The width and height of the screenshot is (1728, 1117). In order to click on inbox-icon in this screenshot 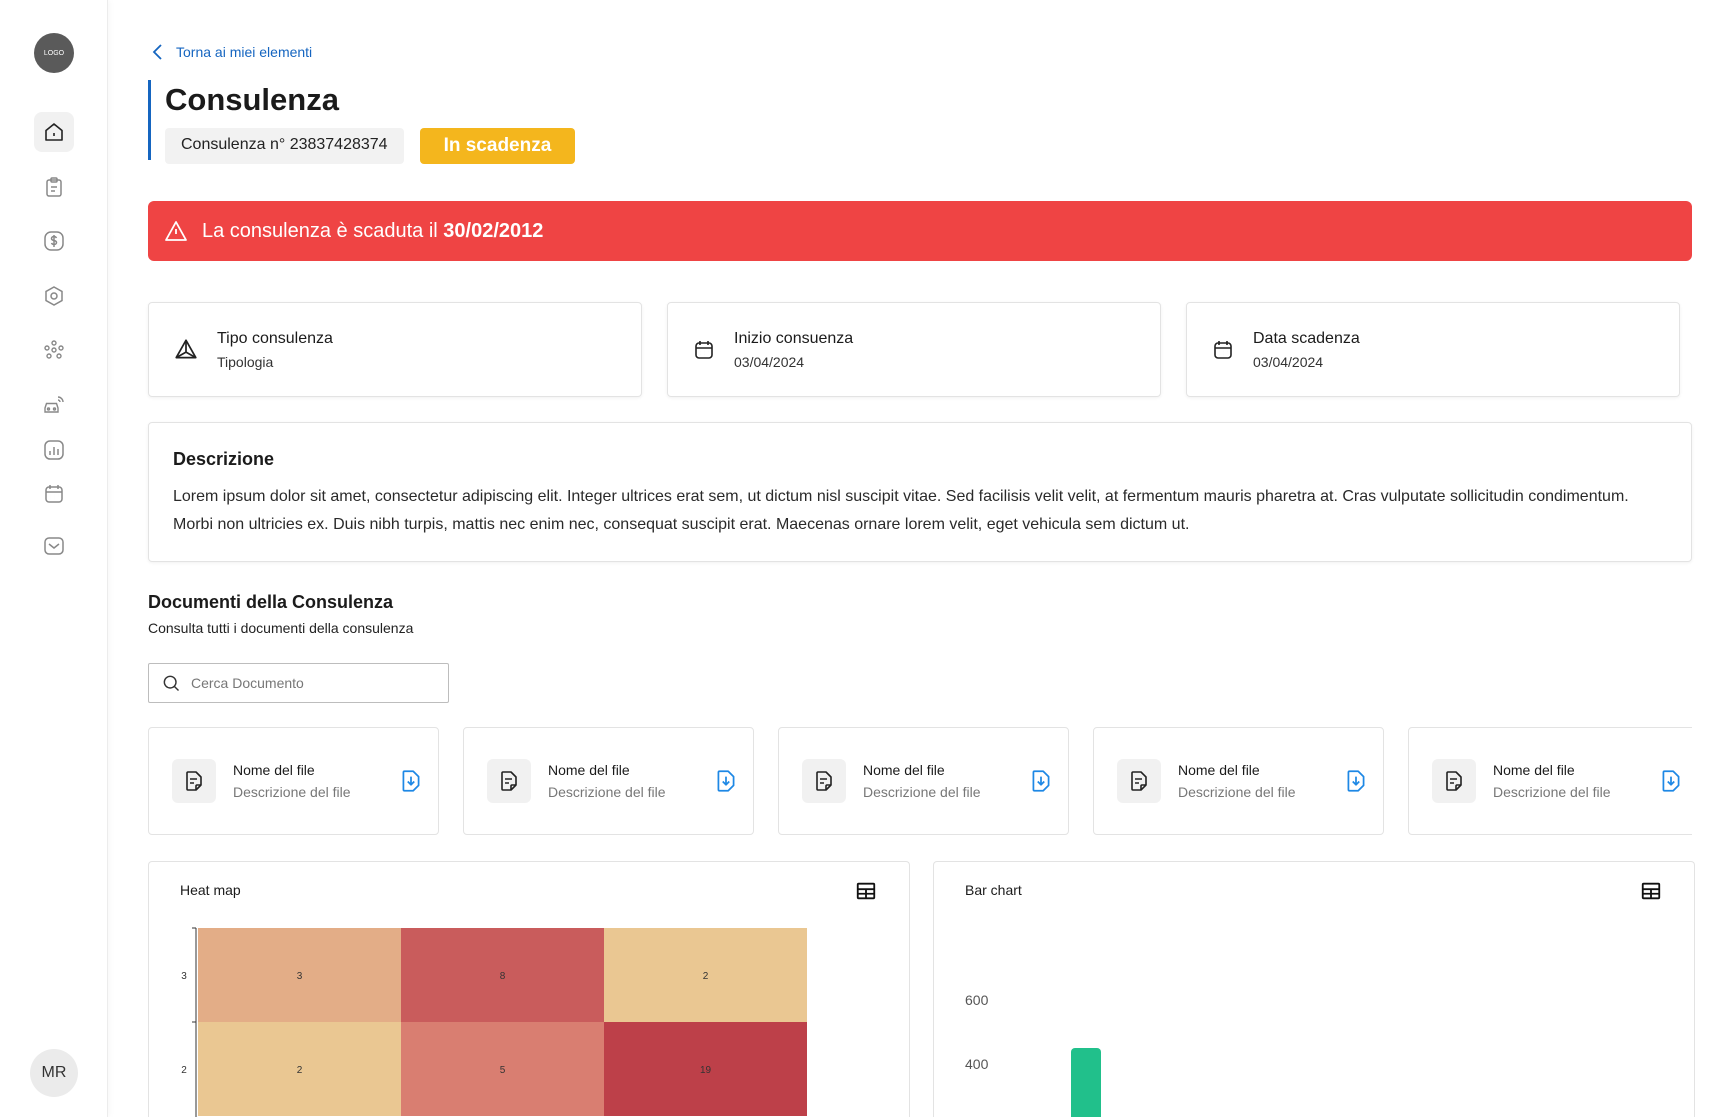, I will do `click(54, 546)`.